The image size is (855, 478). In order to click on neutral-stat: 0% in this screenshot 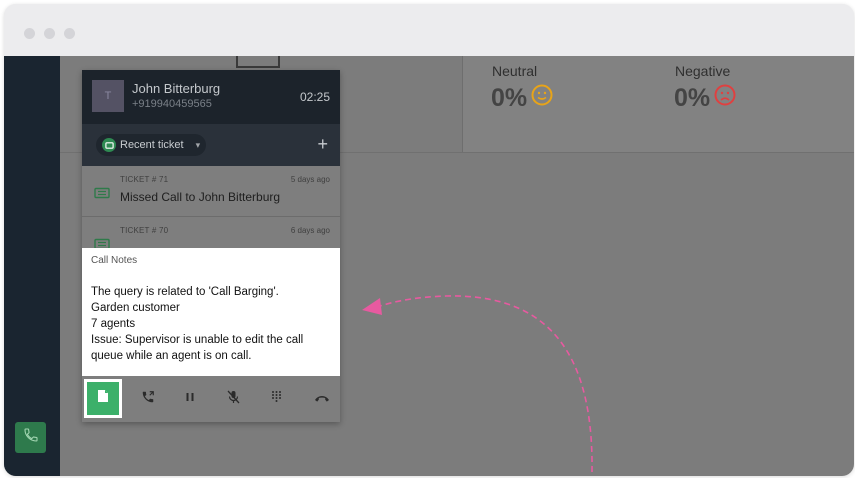, I will do `click(522, 98)`.